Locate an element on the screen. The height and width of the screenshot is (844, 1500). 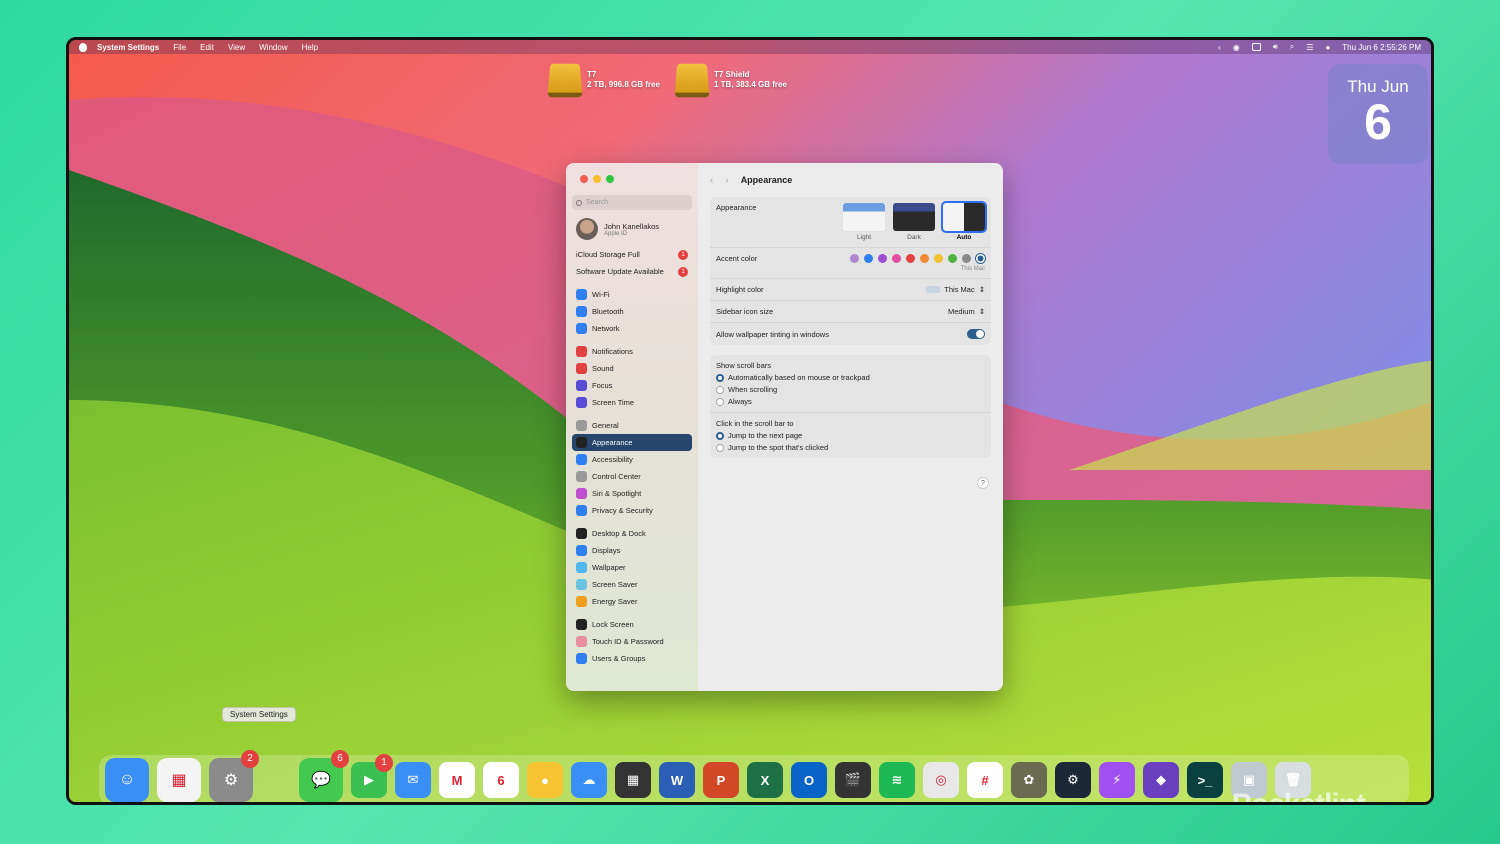
sidebar-item-wi-fi: Wi-Fi is located at coordinates (632, 294).